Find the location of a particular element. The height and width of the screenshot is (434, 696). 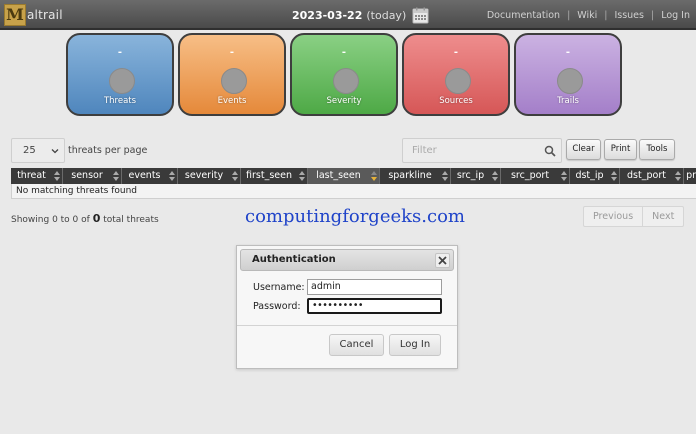

nav-documentation: Documentation is located at coordinates (523, 15).